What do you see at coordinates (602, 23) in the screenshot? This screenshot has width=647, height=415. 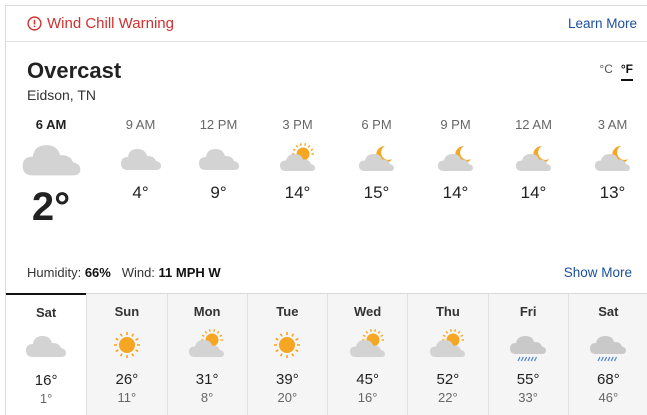 I see `learn-more-link: Learn More` at bounding box center [602, 23].